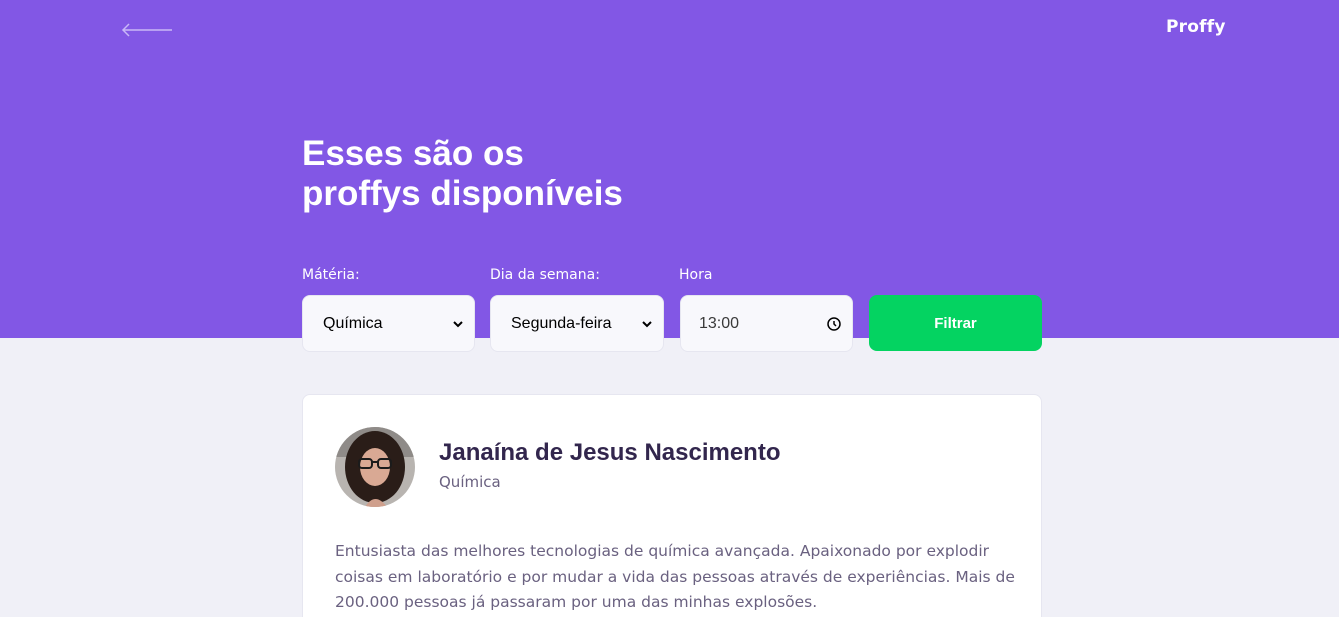  Describe the element at coordinates (955, 323) in the screenshot. I see `filter-button: Filtrar` at that location.